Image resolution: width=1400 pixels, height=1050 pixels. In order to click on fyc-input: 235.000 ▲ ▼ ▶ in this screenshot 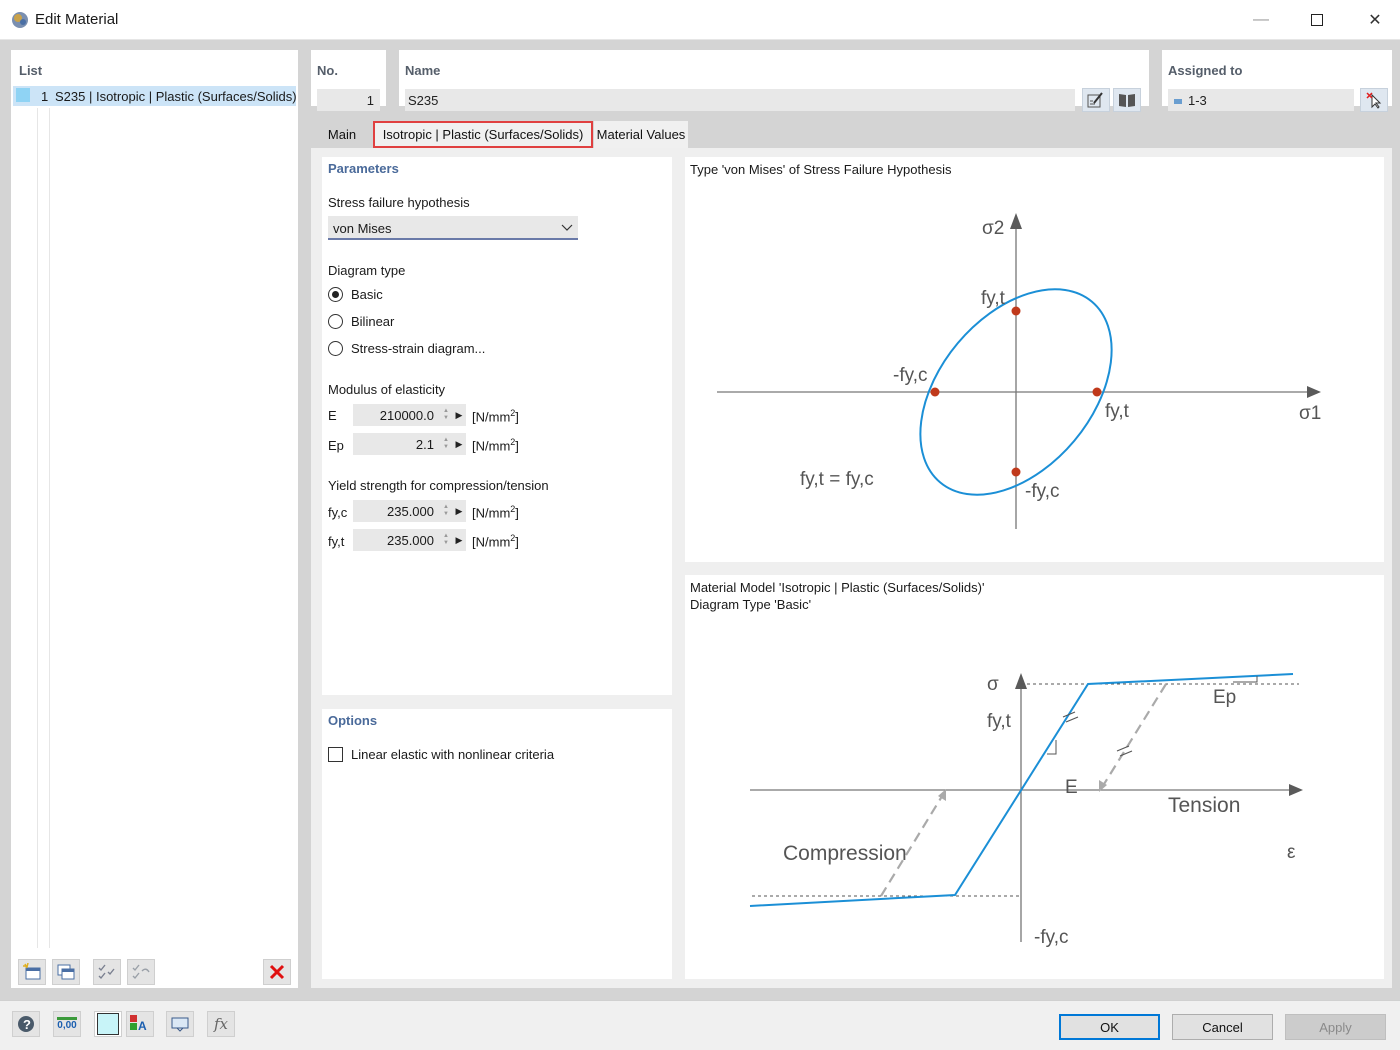, I will do `click(409, 511)`.